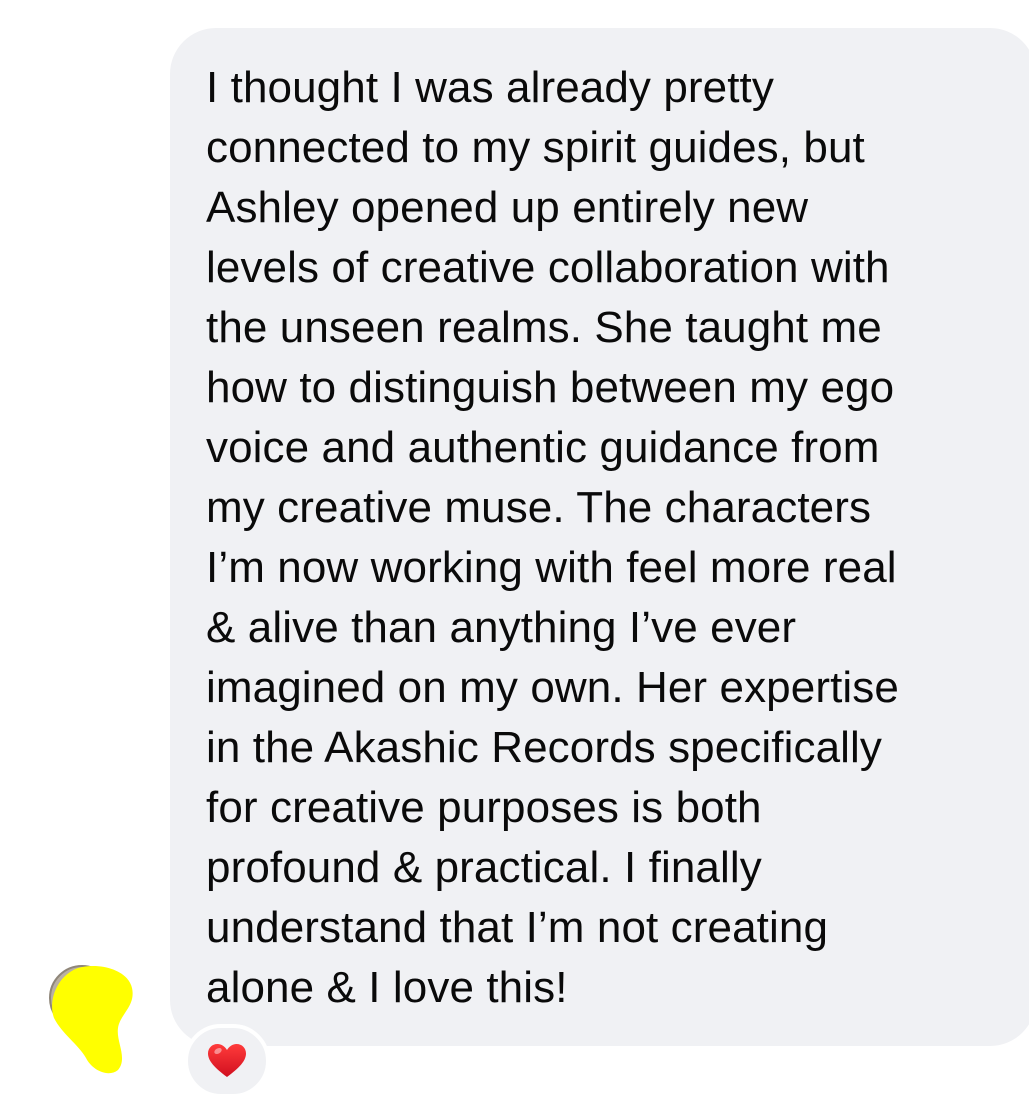  I want to click on message-line: the unseen realms. She taught me, so click(544, 327).